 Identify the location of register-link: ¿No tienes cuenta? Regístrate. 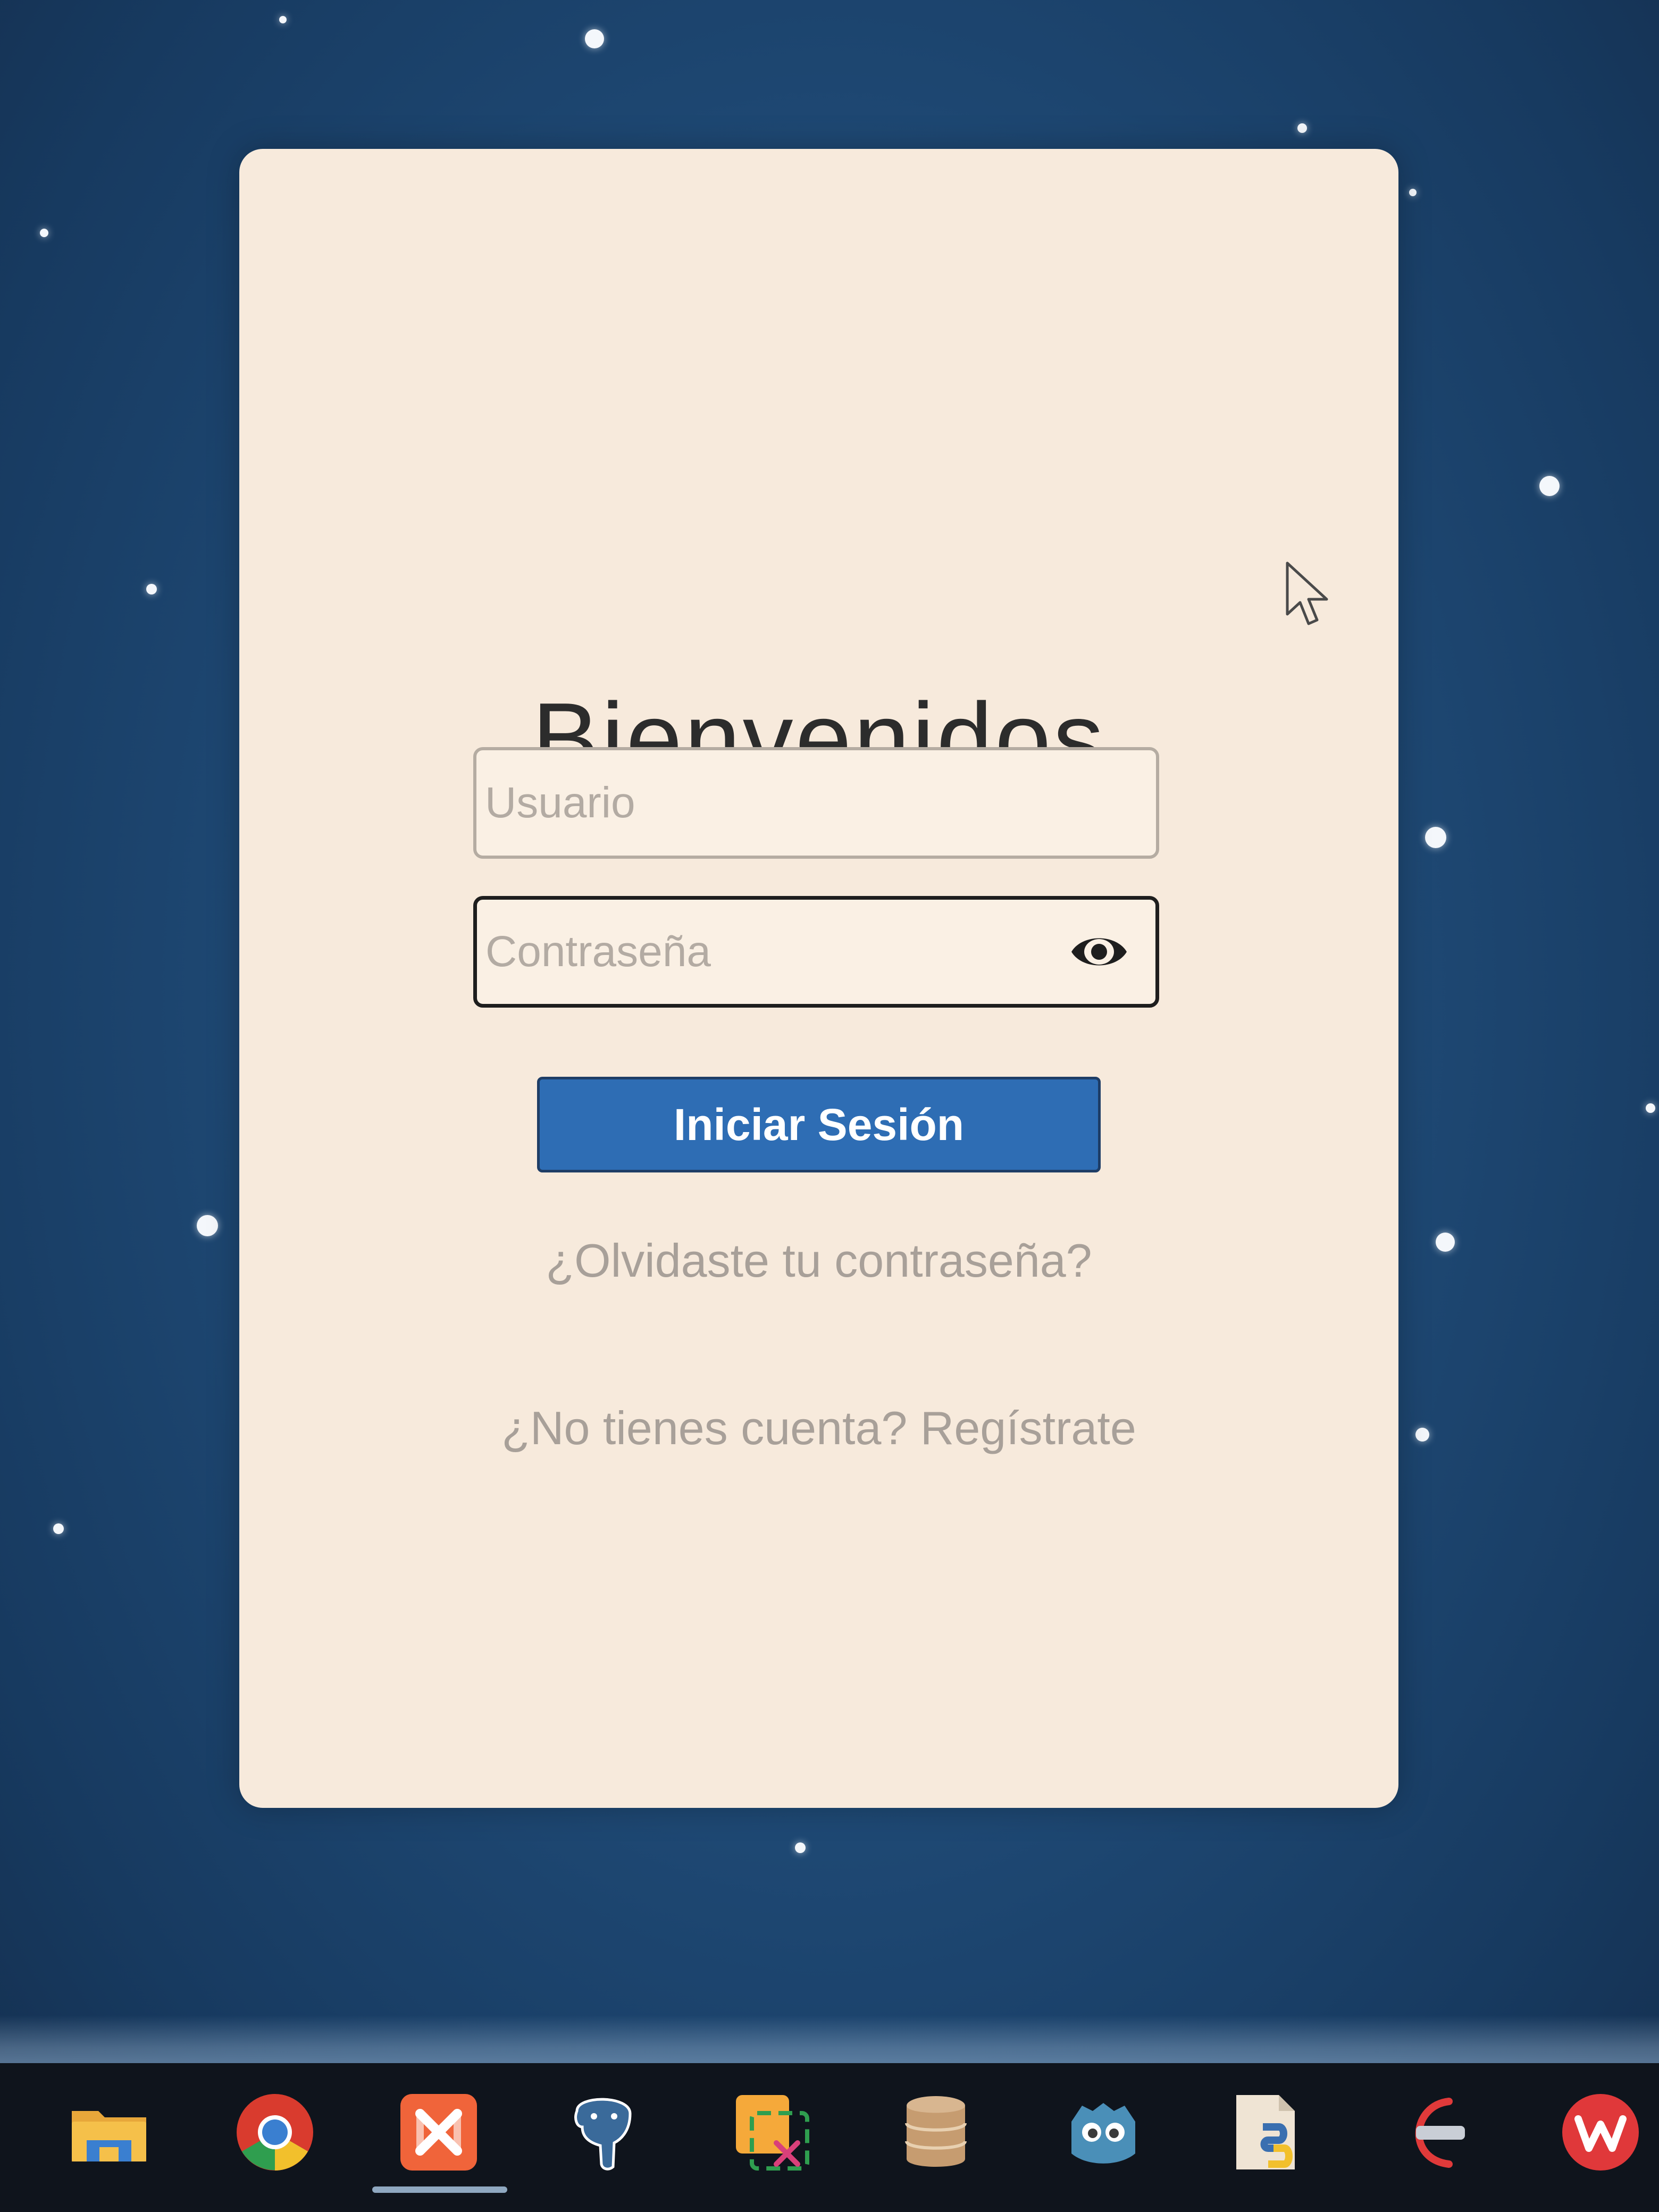
(818, 1428).